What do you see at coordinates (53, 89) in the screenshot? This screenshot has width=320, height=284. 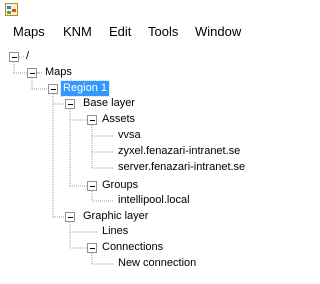 I see `collapse-region-icon` at bounding box center [53, 89].